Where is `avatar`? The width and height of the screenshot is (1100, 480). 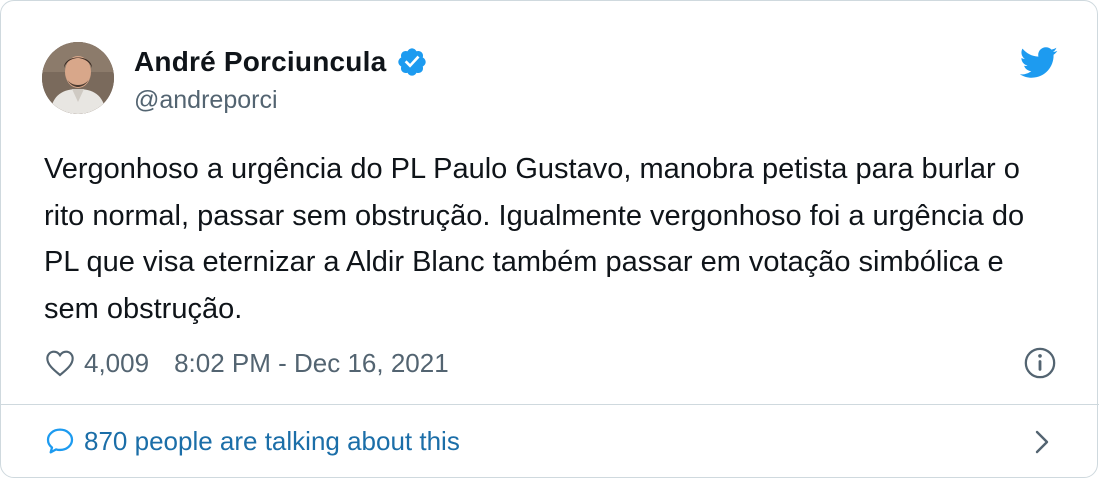 avatar is located at coordinates (78, 78).